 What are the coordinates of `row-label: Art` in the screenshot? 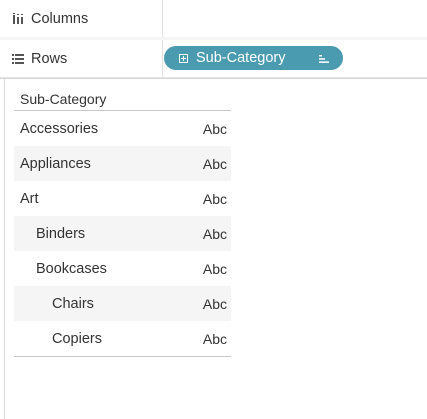 It's located at (29, 198).